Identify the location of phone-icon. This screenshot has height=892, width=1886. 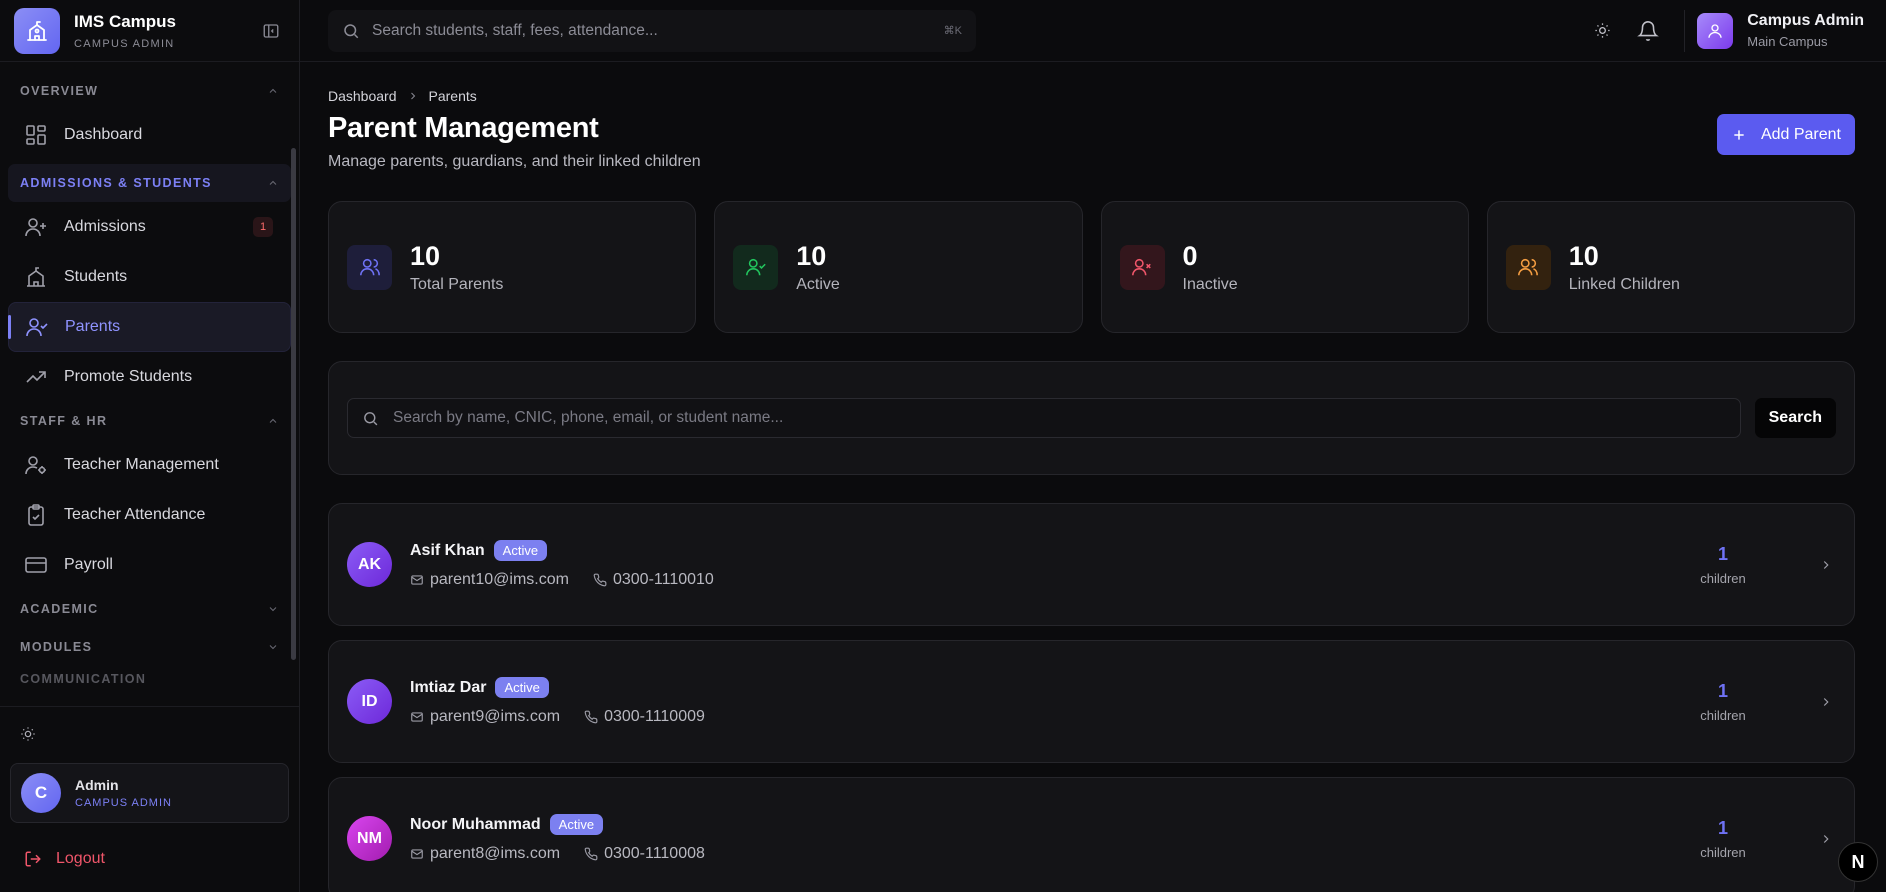
(600, 580).